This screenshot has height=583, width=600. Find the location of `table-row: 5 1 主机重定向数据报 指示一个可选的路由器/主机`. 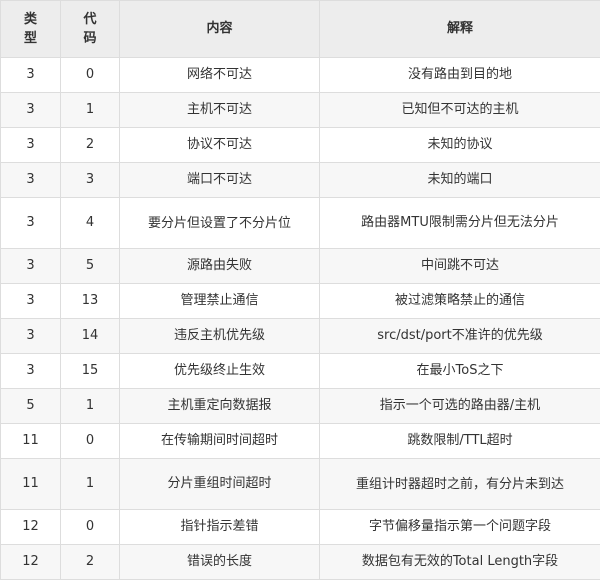

table-row: 5 1 主机重定向数据报 指示一个可选的路由器/主机 is located at coordinates (300, 406).